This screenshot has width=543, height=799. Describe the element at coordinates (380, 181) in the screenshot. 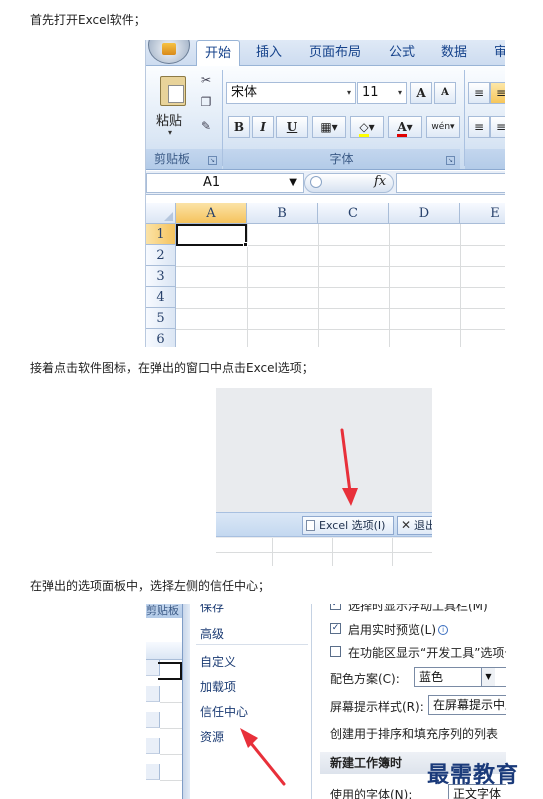

I see `insert-function-button: fx` at that location.